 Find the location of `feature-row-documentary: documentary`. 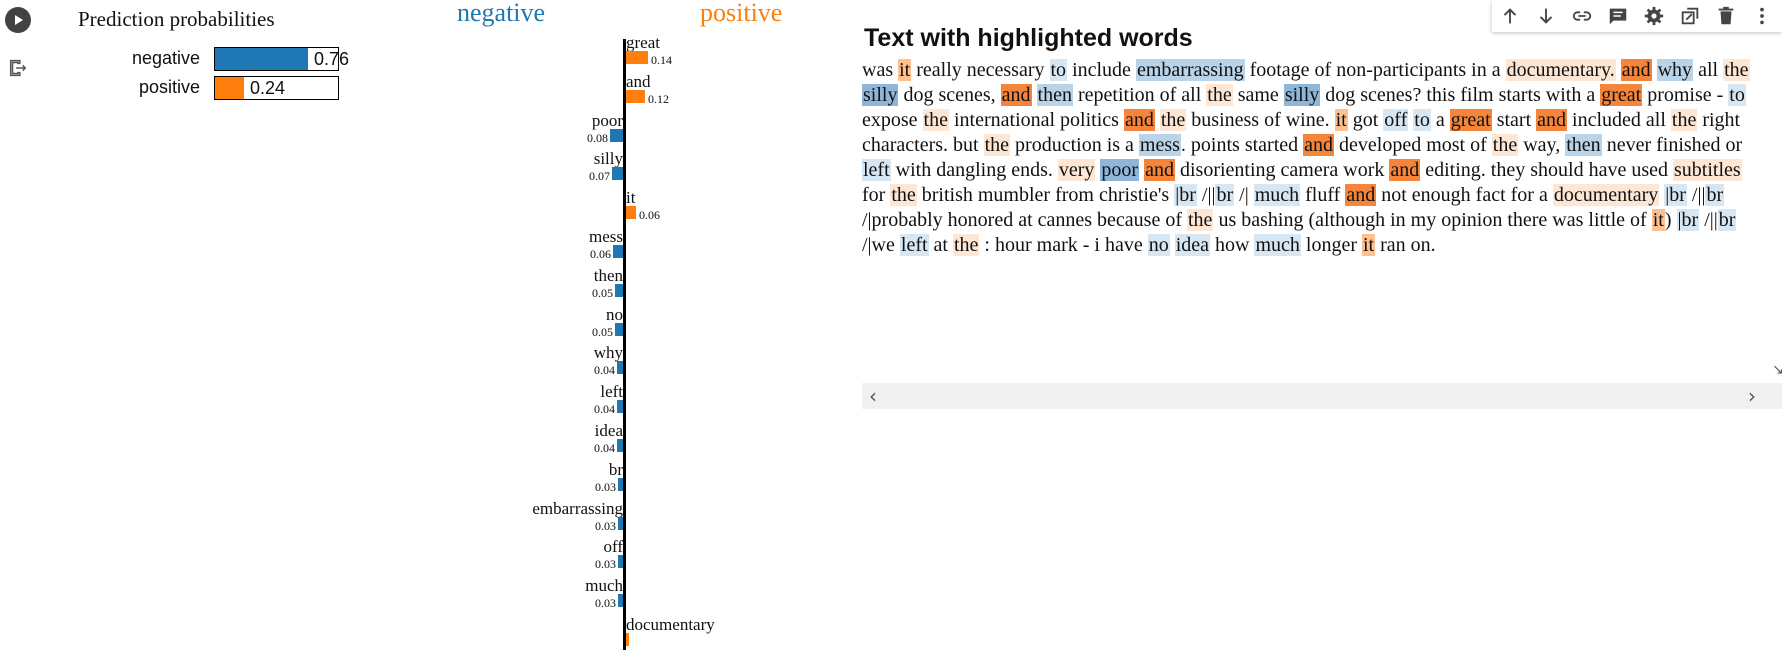

feature-row-documentary: documentary is located at coordinates (380, 635).